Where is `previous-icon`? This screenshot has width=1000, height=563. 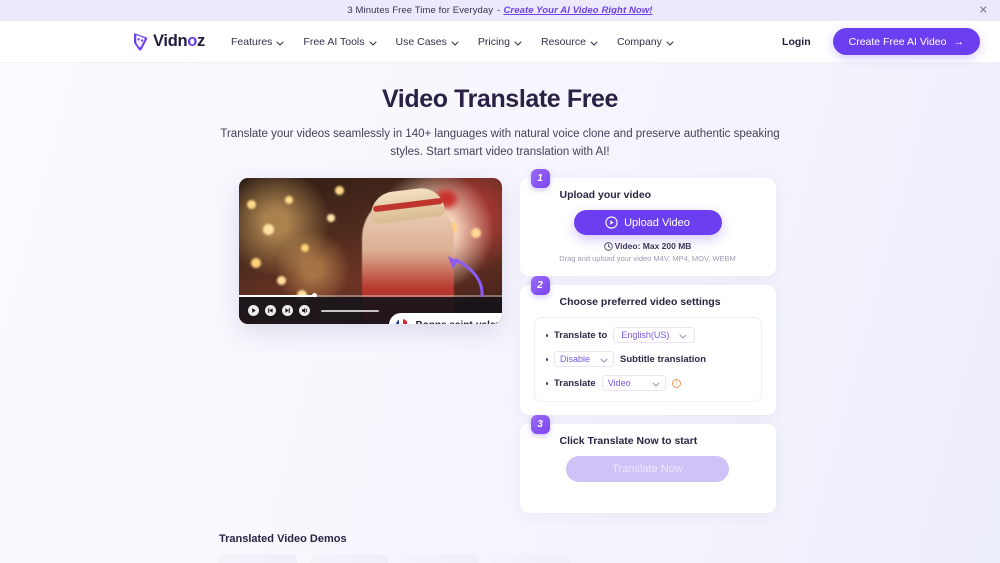
previous-icon is located at coordinates (270, 311).